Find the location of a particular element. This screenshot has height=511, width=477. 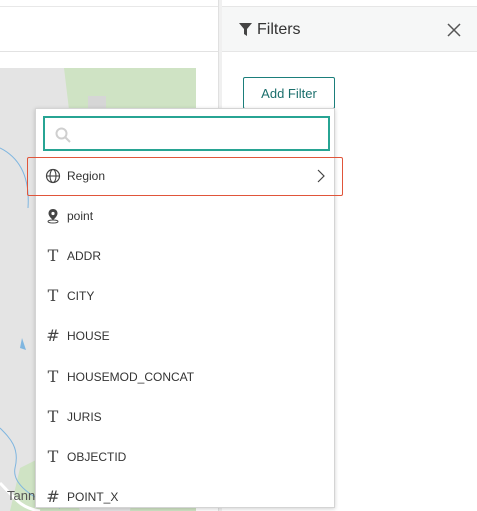

dropdown-item-housemod-concat: T HOUSEMOD_CONCAT is located at coordinates (185, 377).